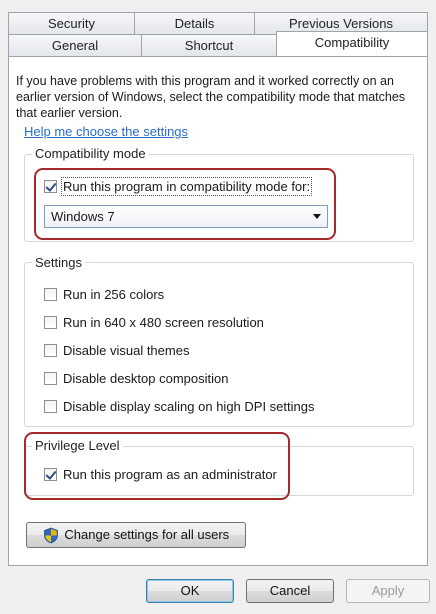 The height and width of the screenshot is (614, 436). Describe the element at coordinates (388, 591) in the screenshot. I see `apply-button: Apply` at that location.